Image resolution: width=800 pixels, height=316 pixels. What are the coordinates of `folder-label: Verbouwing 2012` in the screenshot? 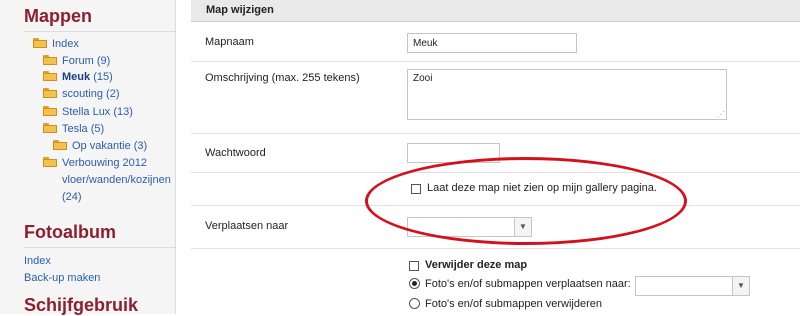 It's located at (105, 163).